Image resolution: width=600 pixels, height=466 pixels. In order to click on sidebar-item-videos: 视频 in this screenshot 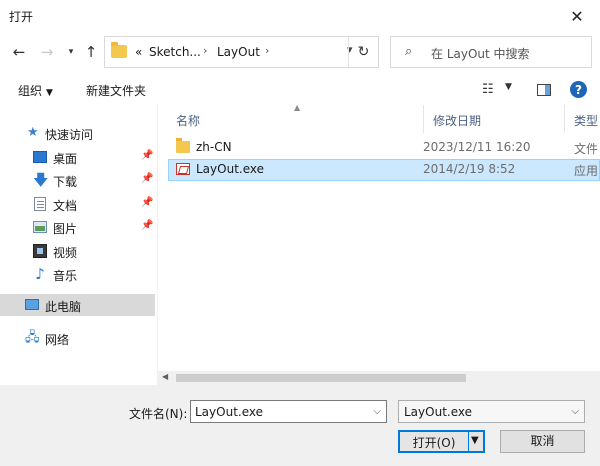, I will do `click(77, 251)`.